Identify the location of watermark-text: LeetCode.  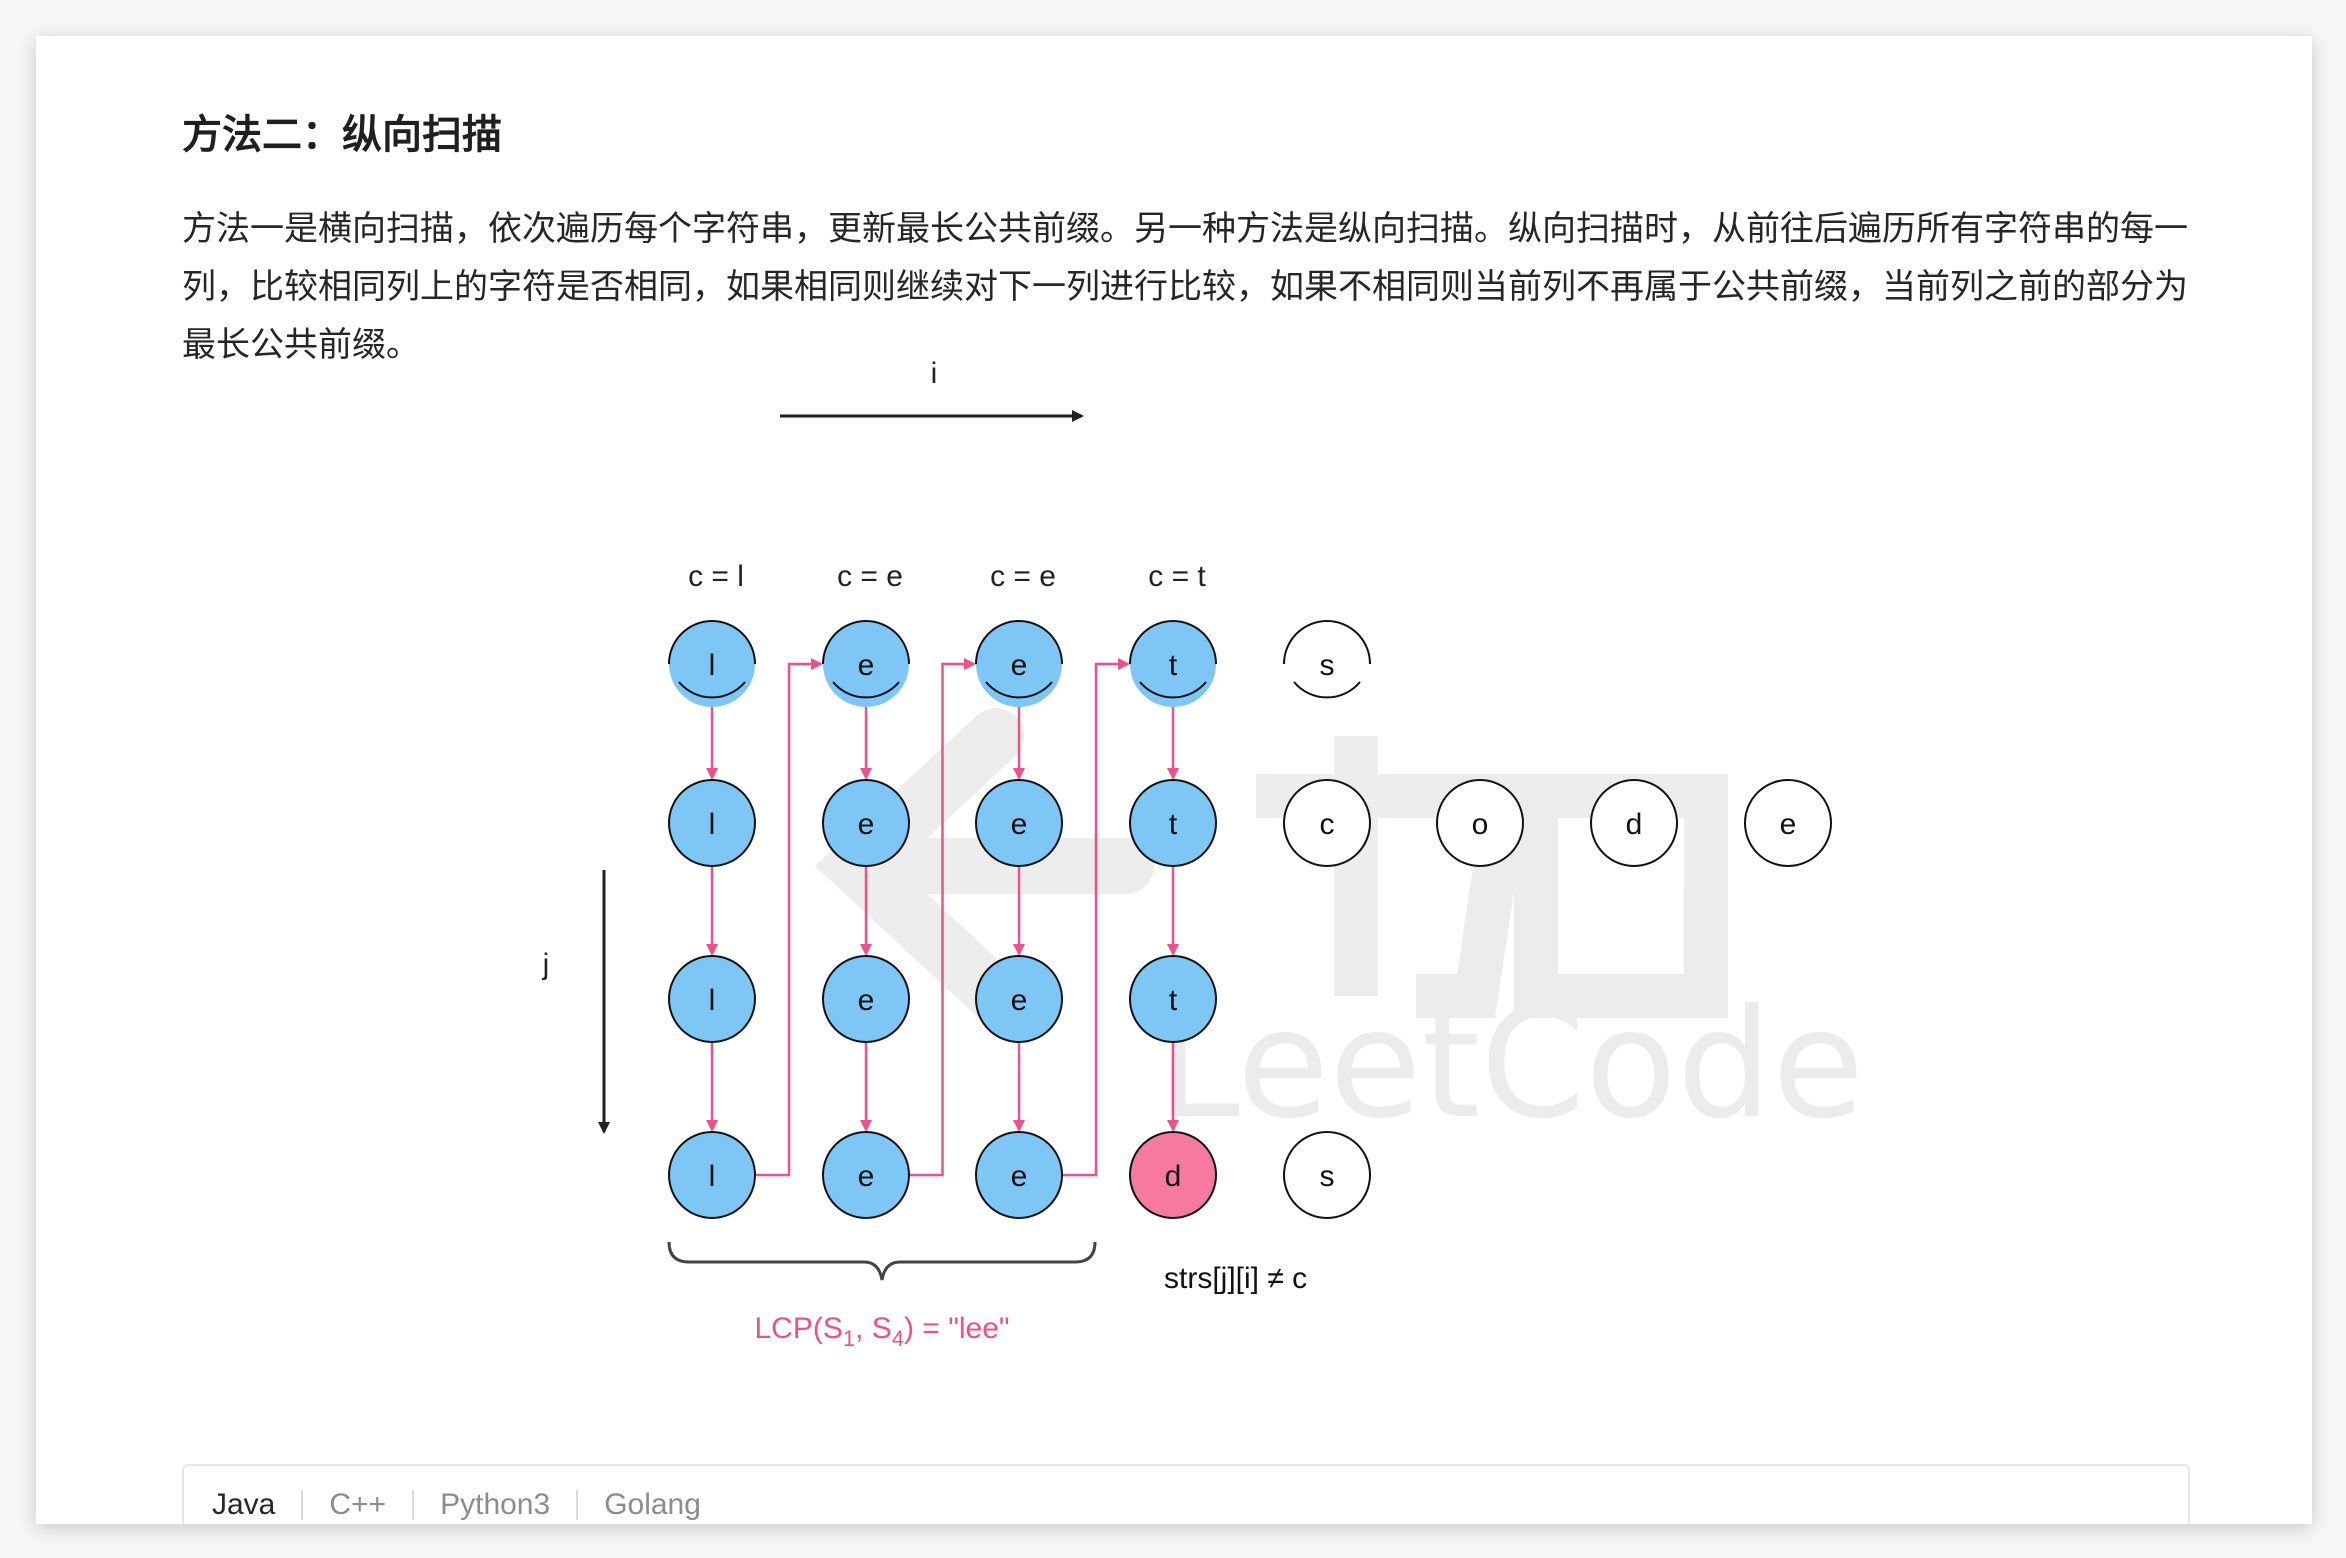
(1510, 1065).